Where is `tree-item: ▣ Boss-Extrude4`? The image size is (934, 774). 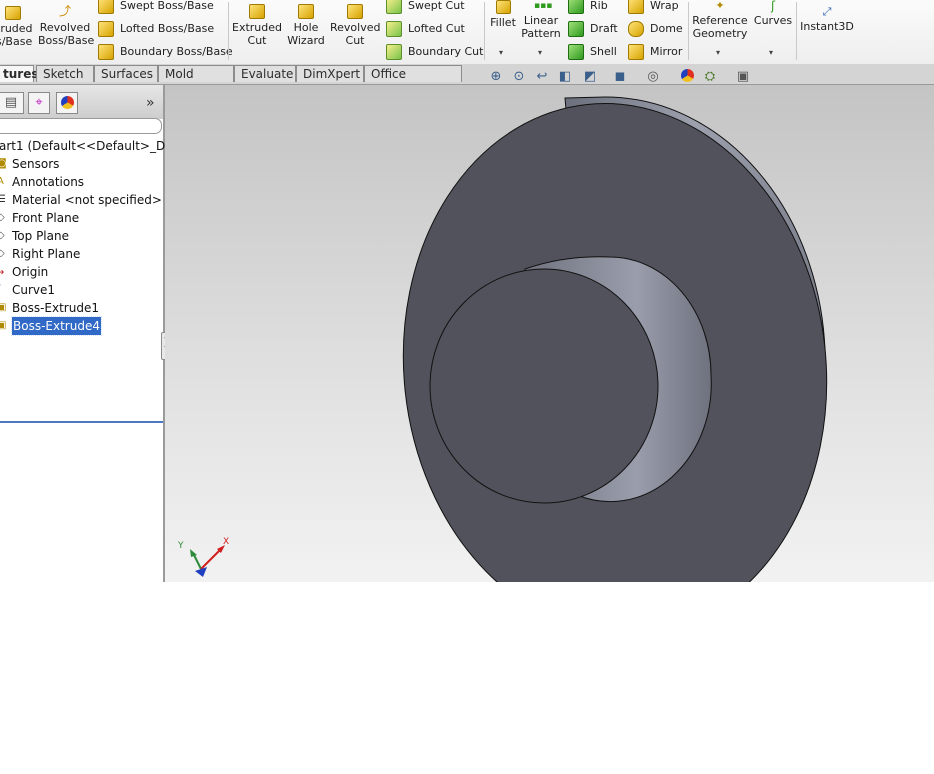
tree-item: ▣ Boss-Extrude4 is located at coordinates (81, 326).